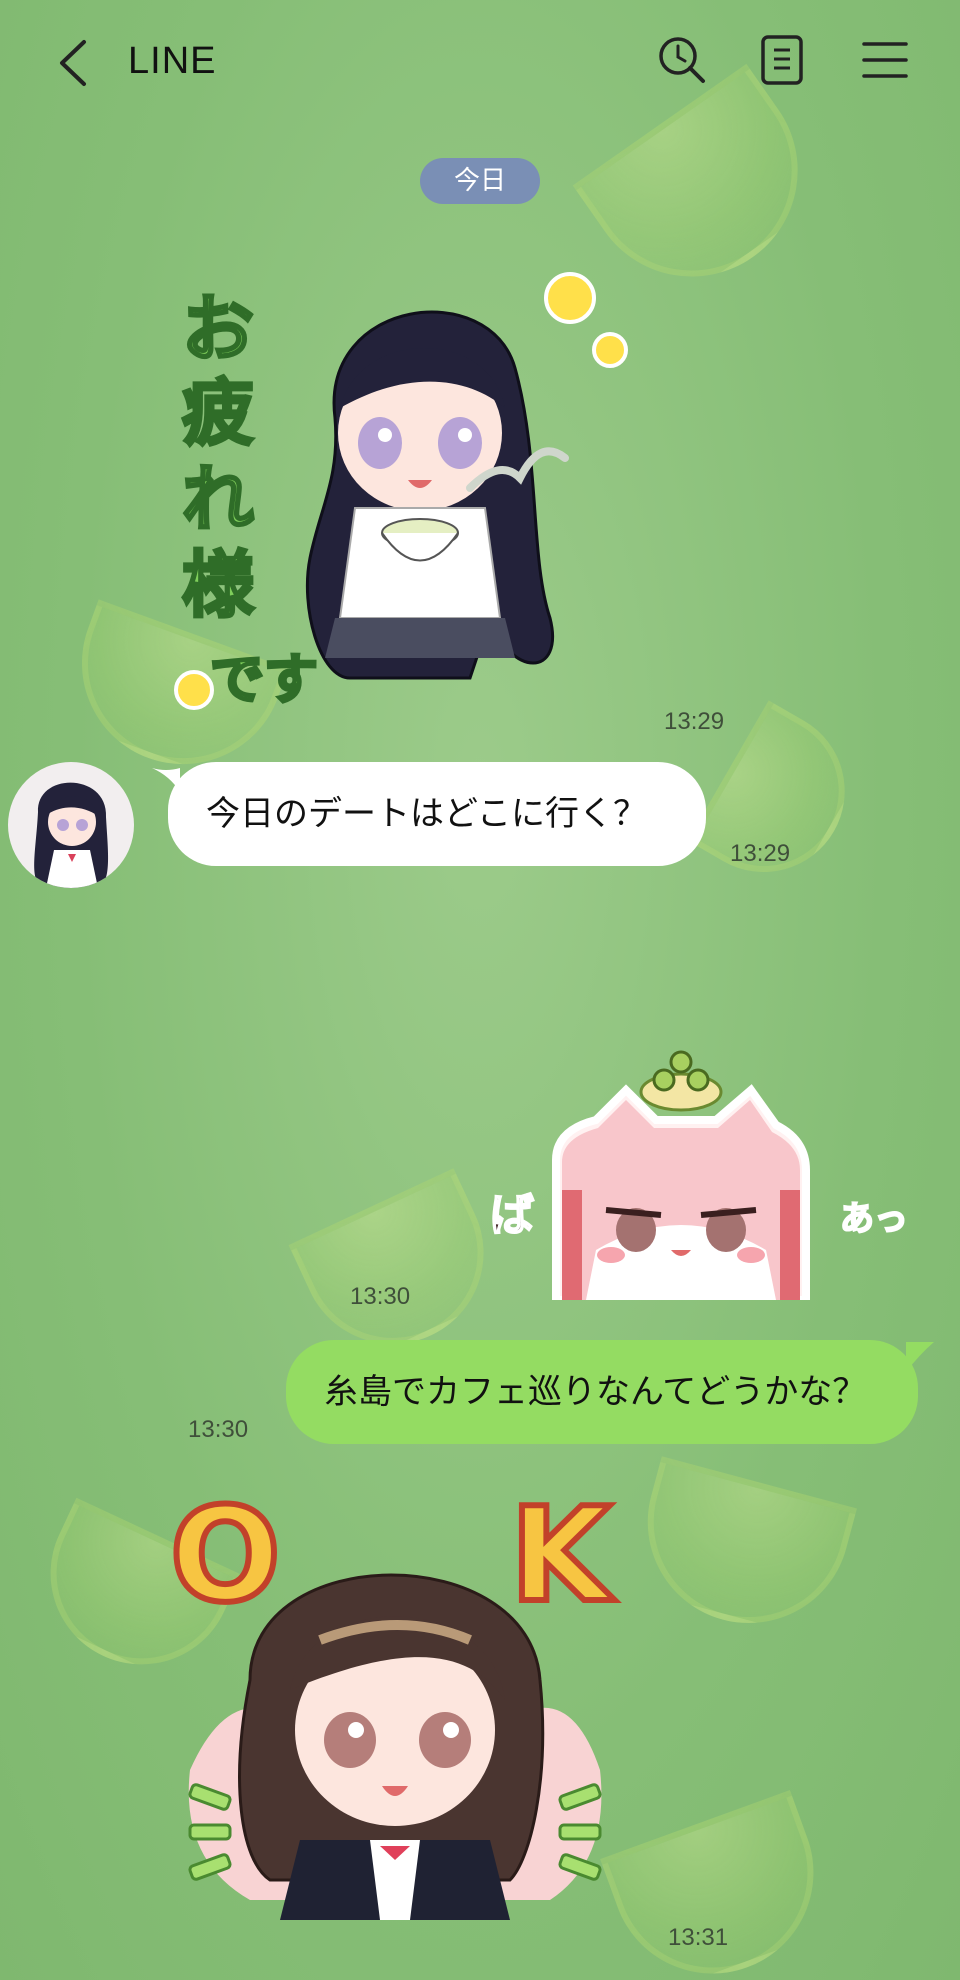 The width and height of the screenshot is (960, 1980). I want to click on svg-text: 疲, so click(218, 413).